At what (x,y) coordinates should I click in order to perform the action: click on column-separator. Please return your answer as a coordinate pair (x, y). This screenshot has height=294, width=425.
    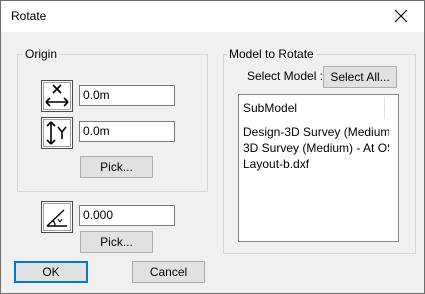
    Looking at the image, I should click on (384, 108).